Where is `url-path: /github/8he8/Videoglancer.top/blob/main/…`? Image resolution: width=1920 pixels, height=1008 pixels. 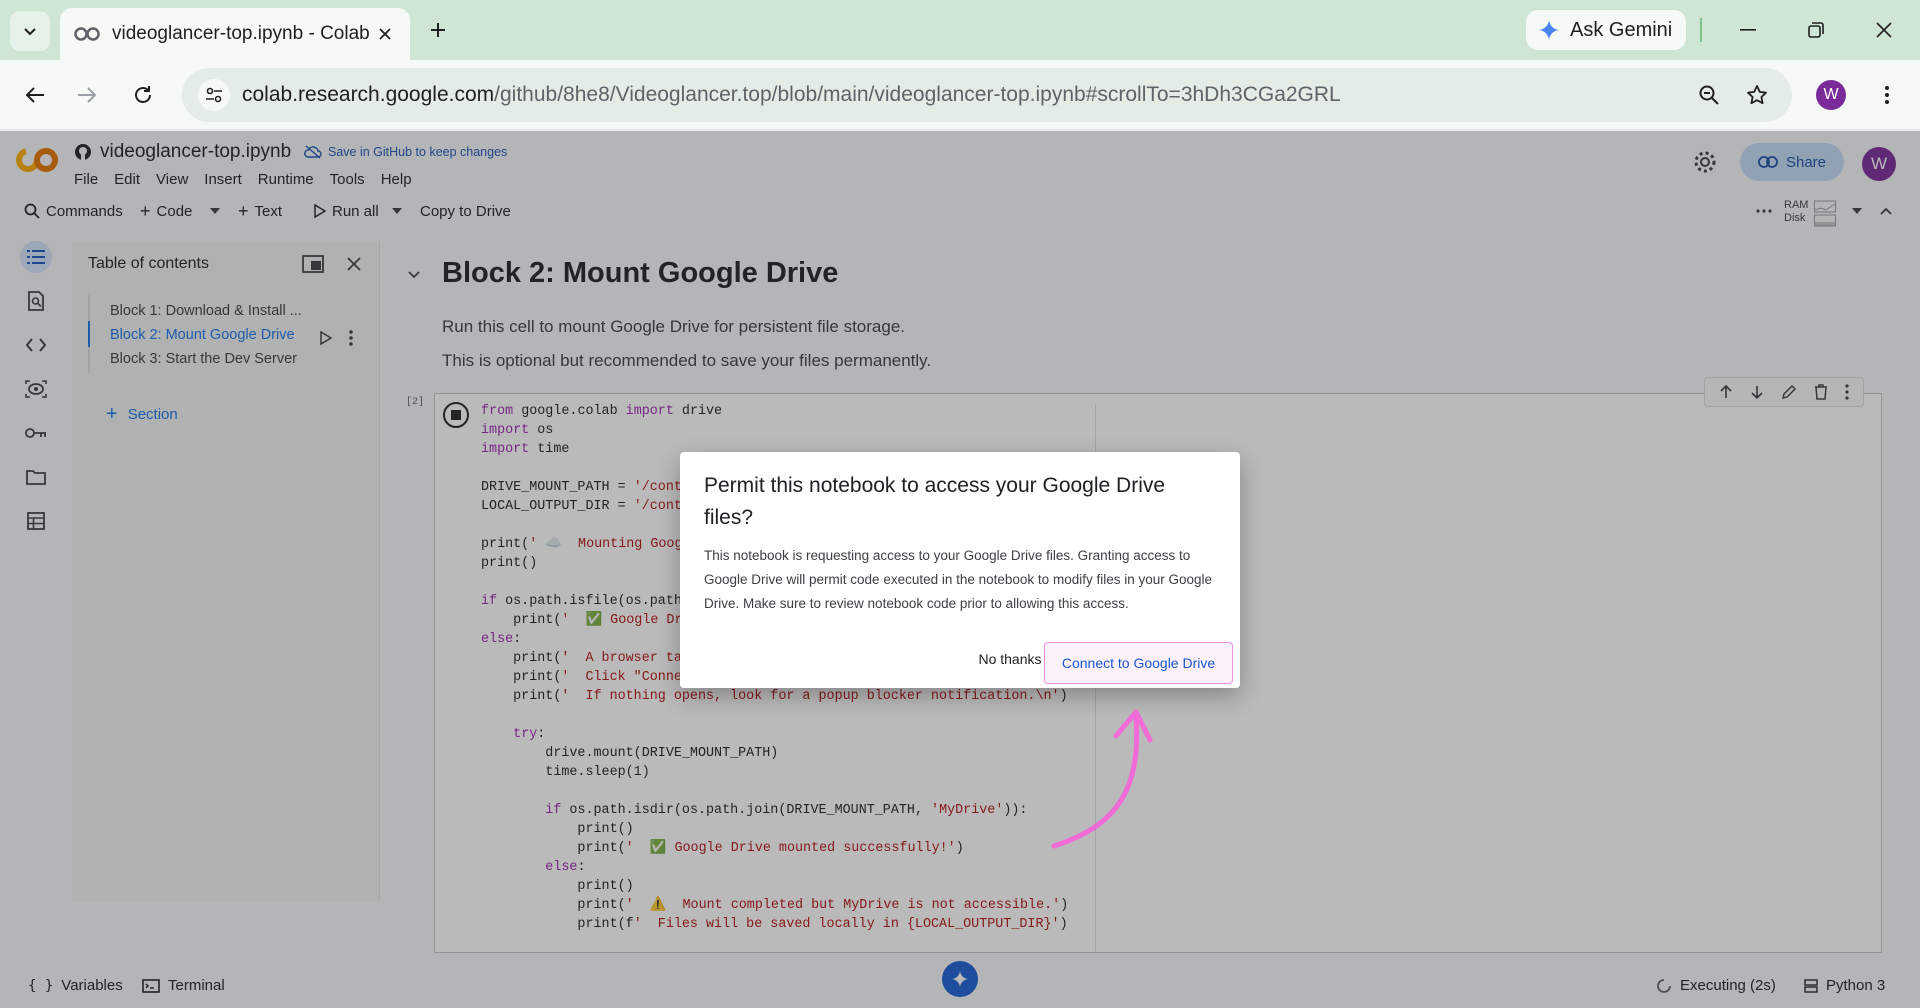 url-path: /github/8he8/Videoglancer.top/blob/main/… is located at coordinates (917, 94).